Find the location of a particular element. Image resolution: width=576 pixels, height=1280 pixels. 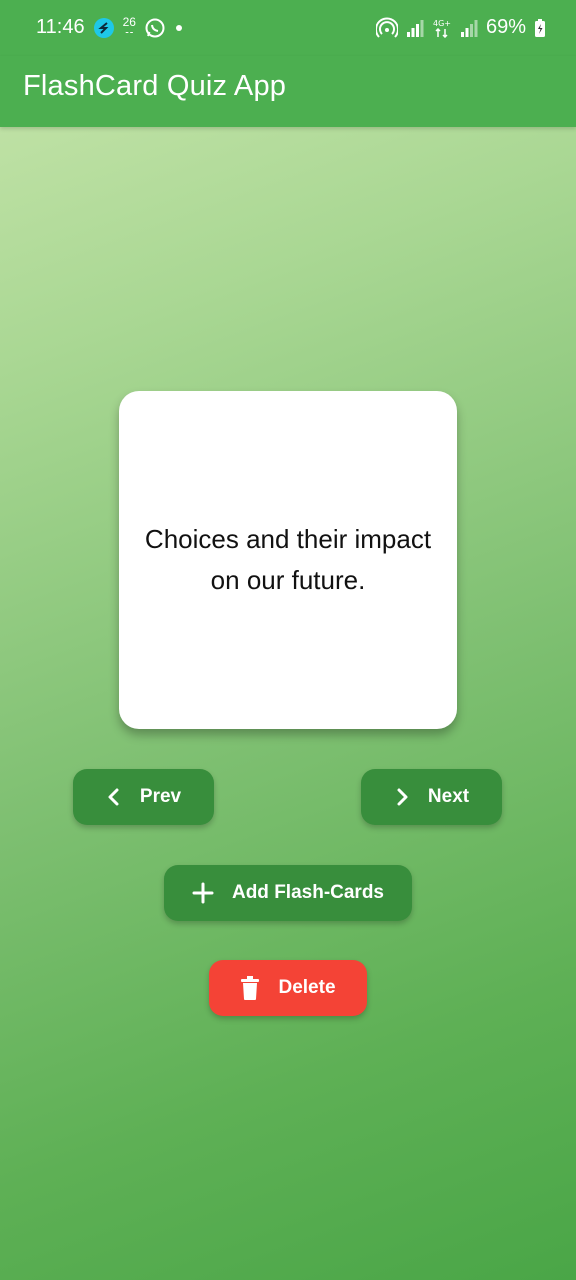

status-time: 11:46 is located at coordinates (60, 27).